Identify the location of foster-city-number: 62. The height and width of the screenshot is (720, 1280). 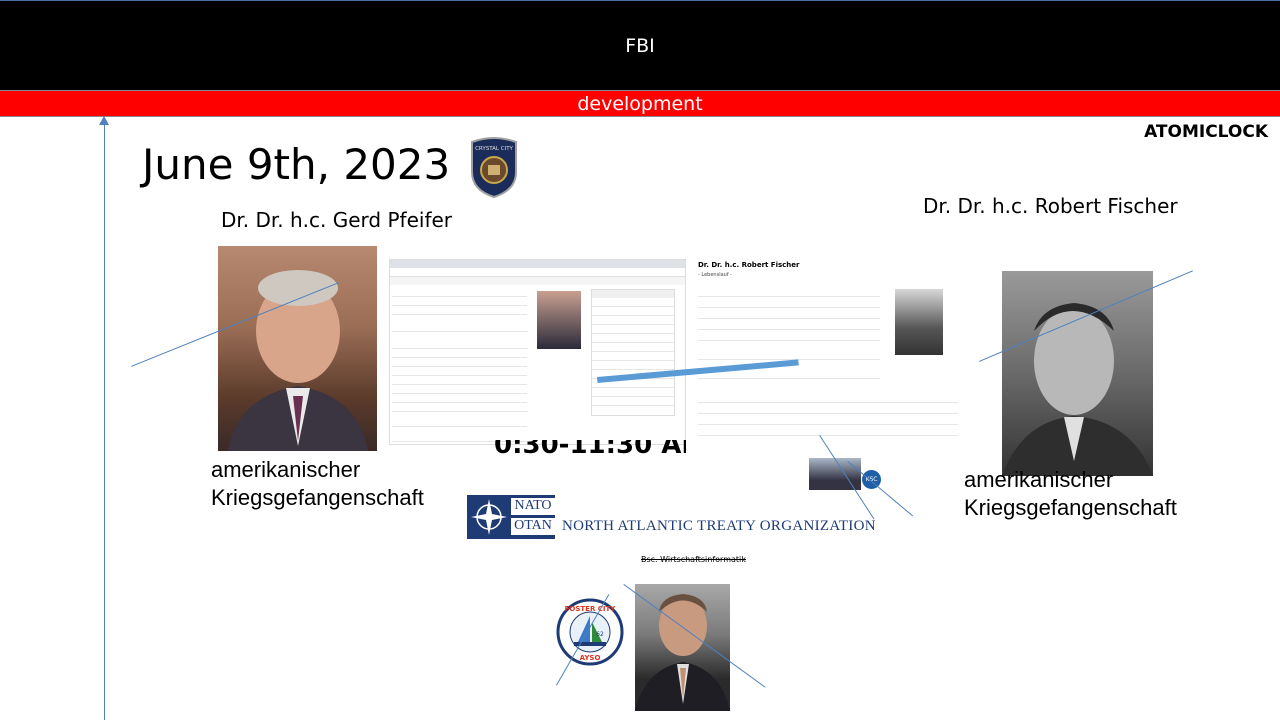
(600, 634).